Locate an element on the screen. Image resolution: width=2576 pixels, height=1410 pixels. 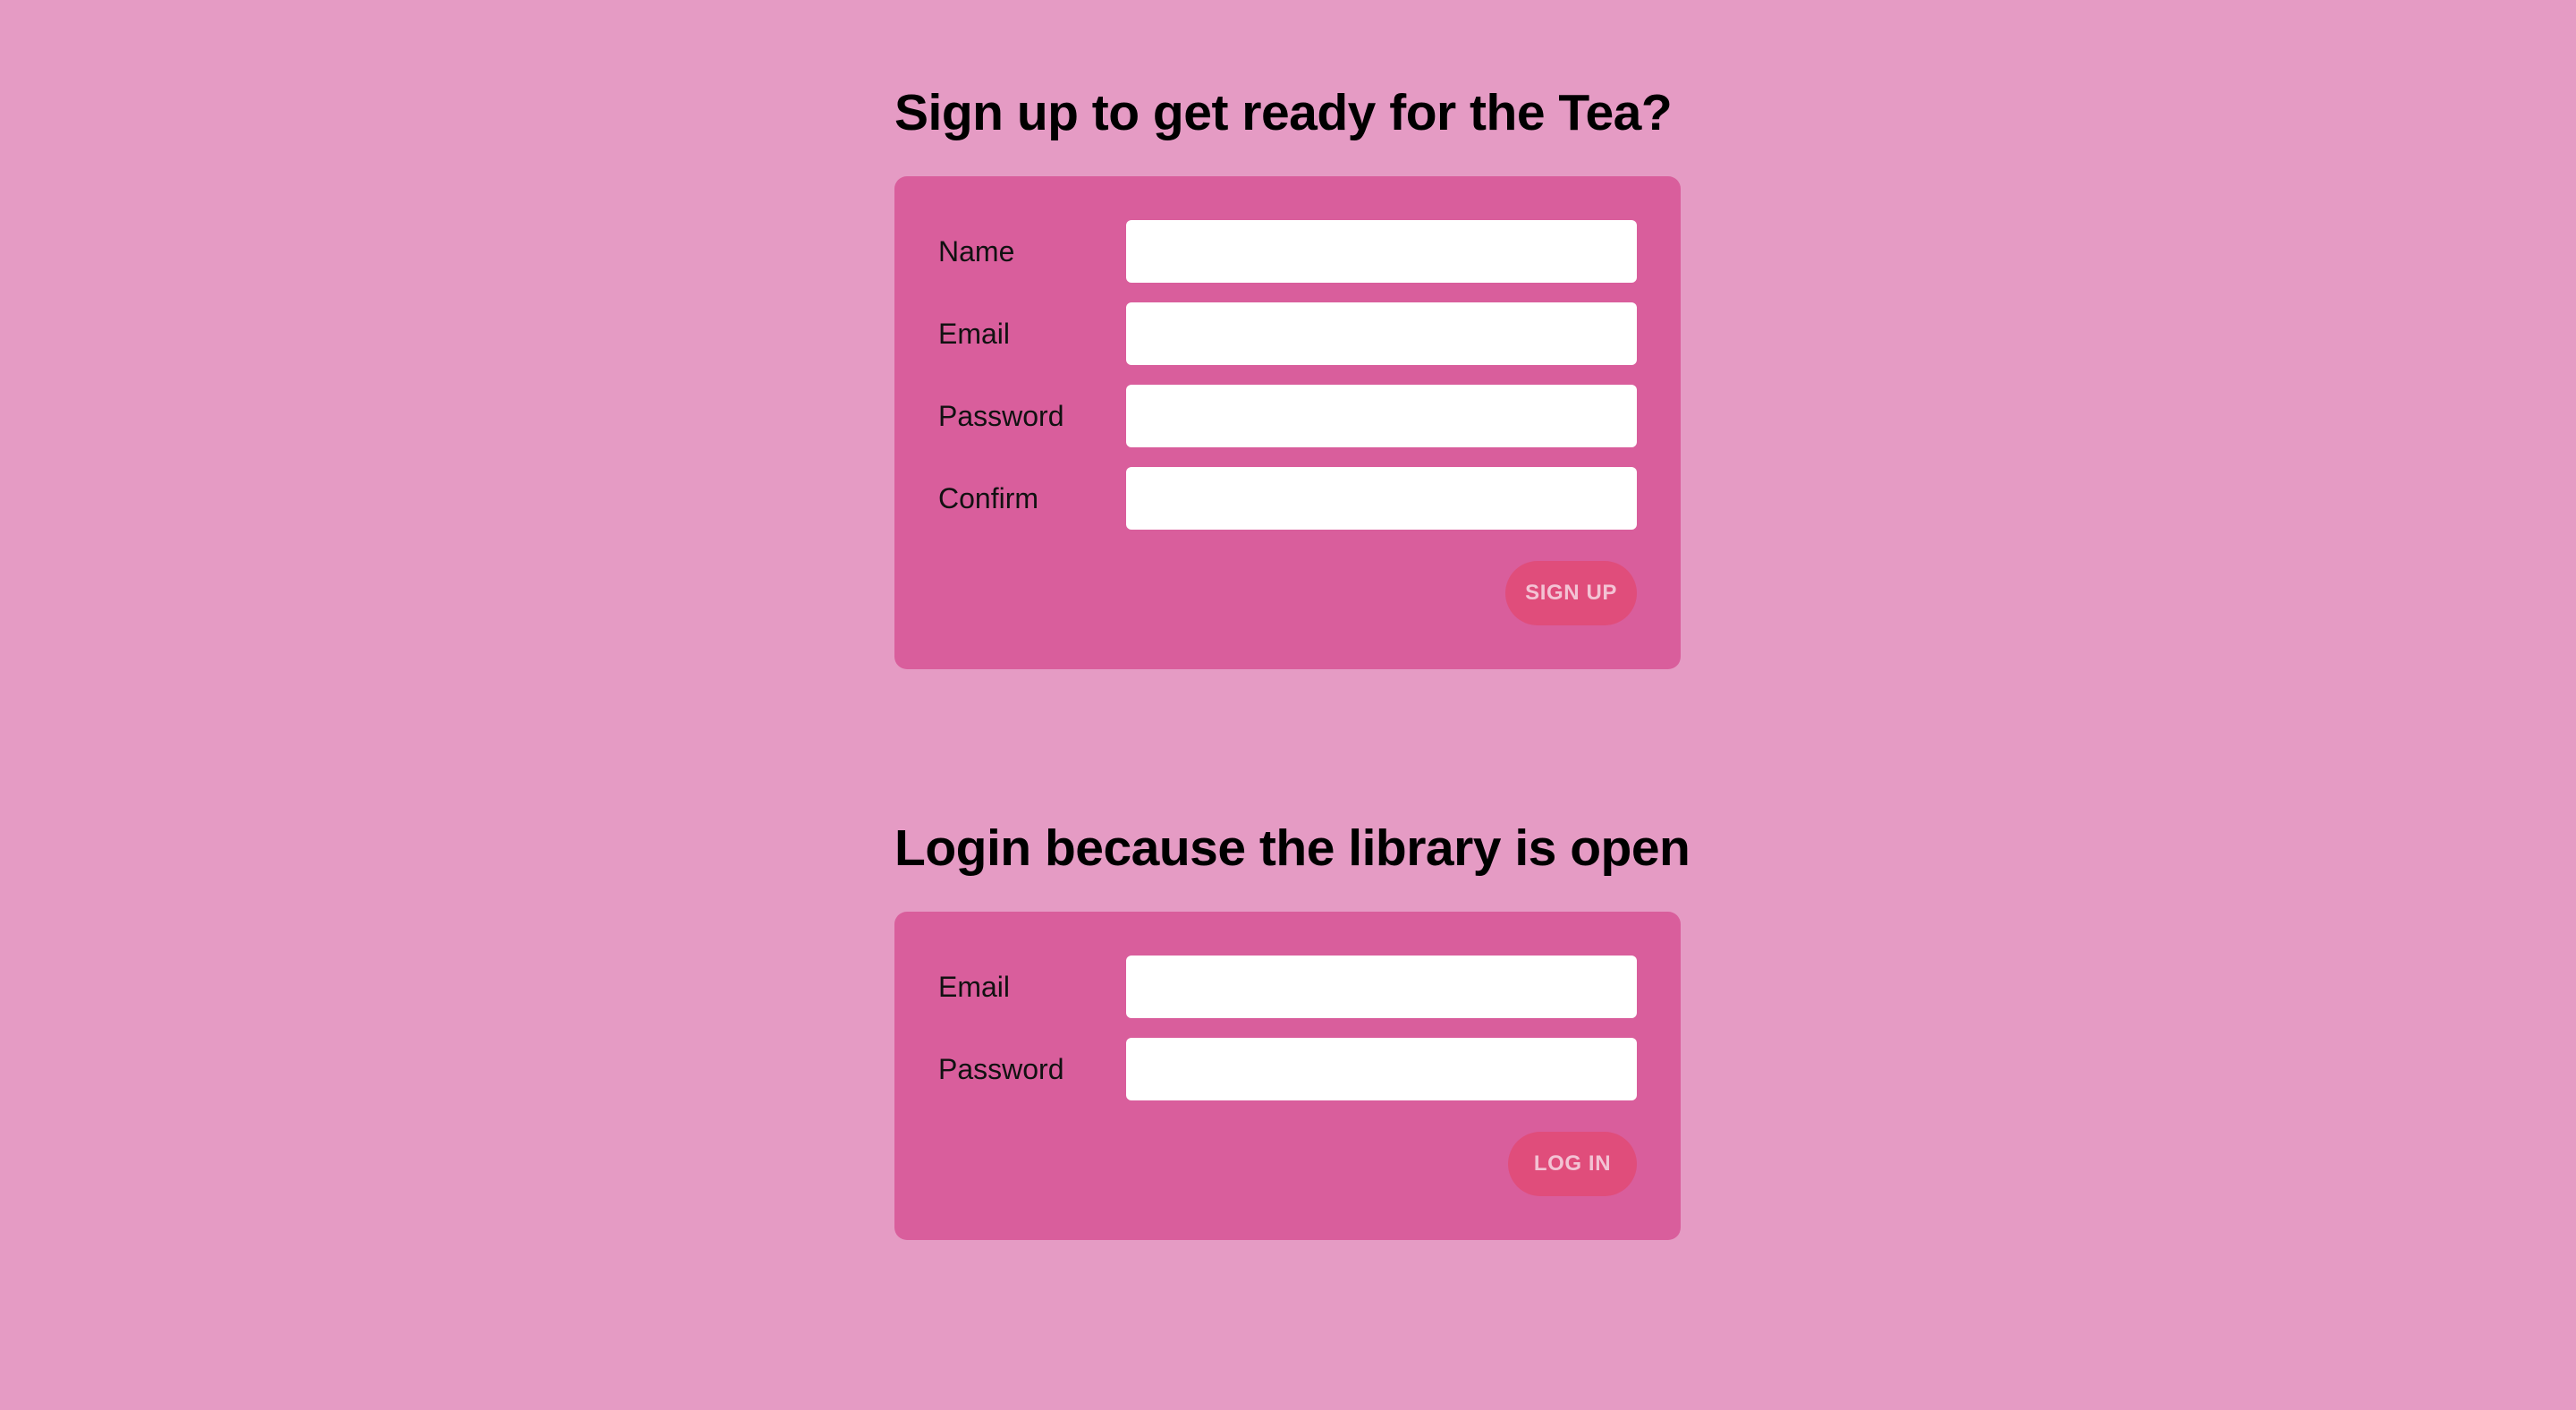
signup-name-row: Name is located at coordinates (1287, 252).